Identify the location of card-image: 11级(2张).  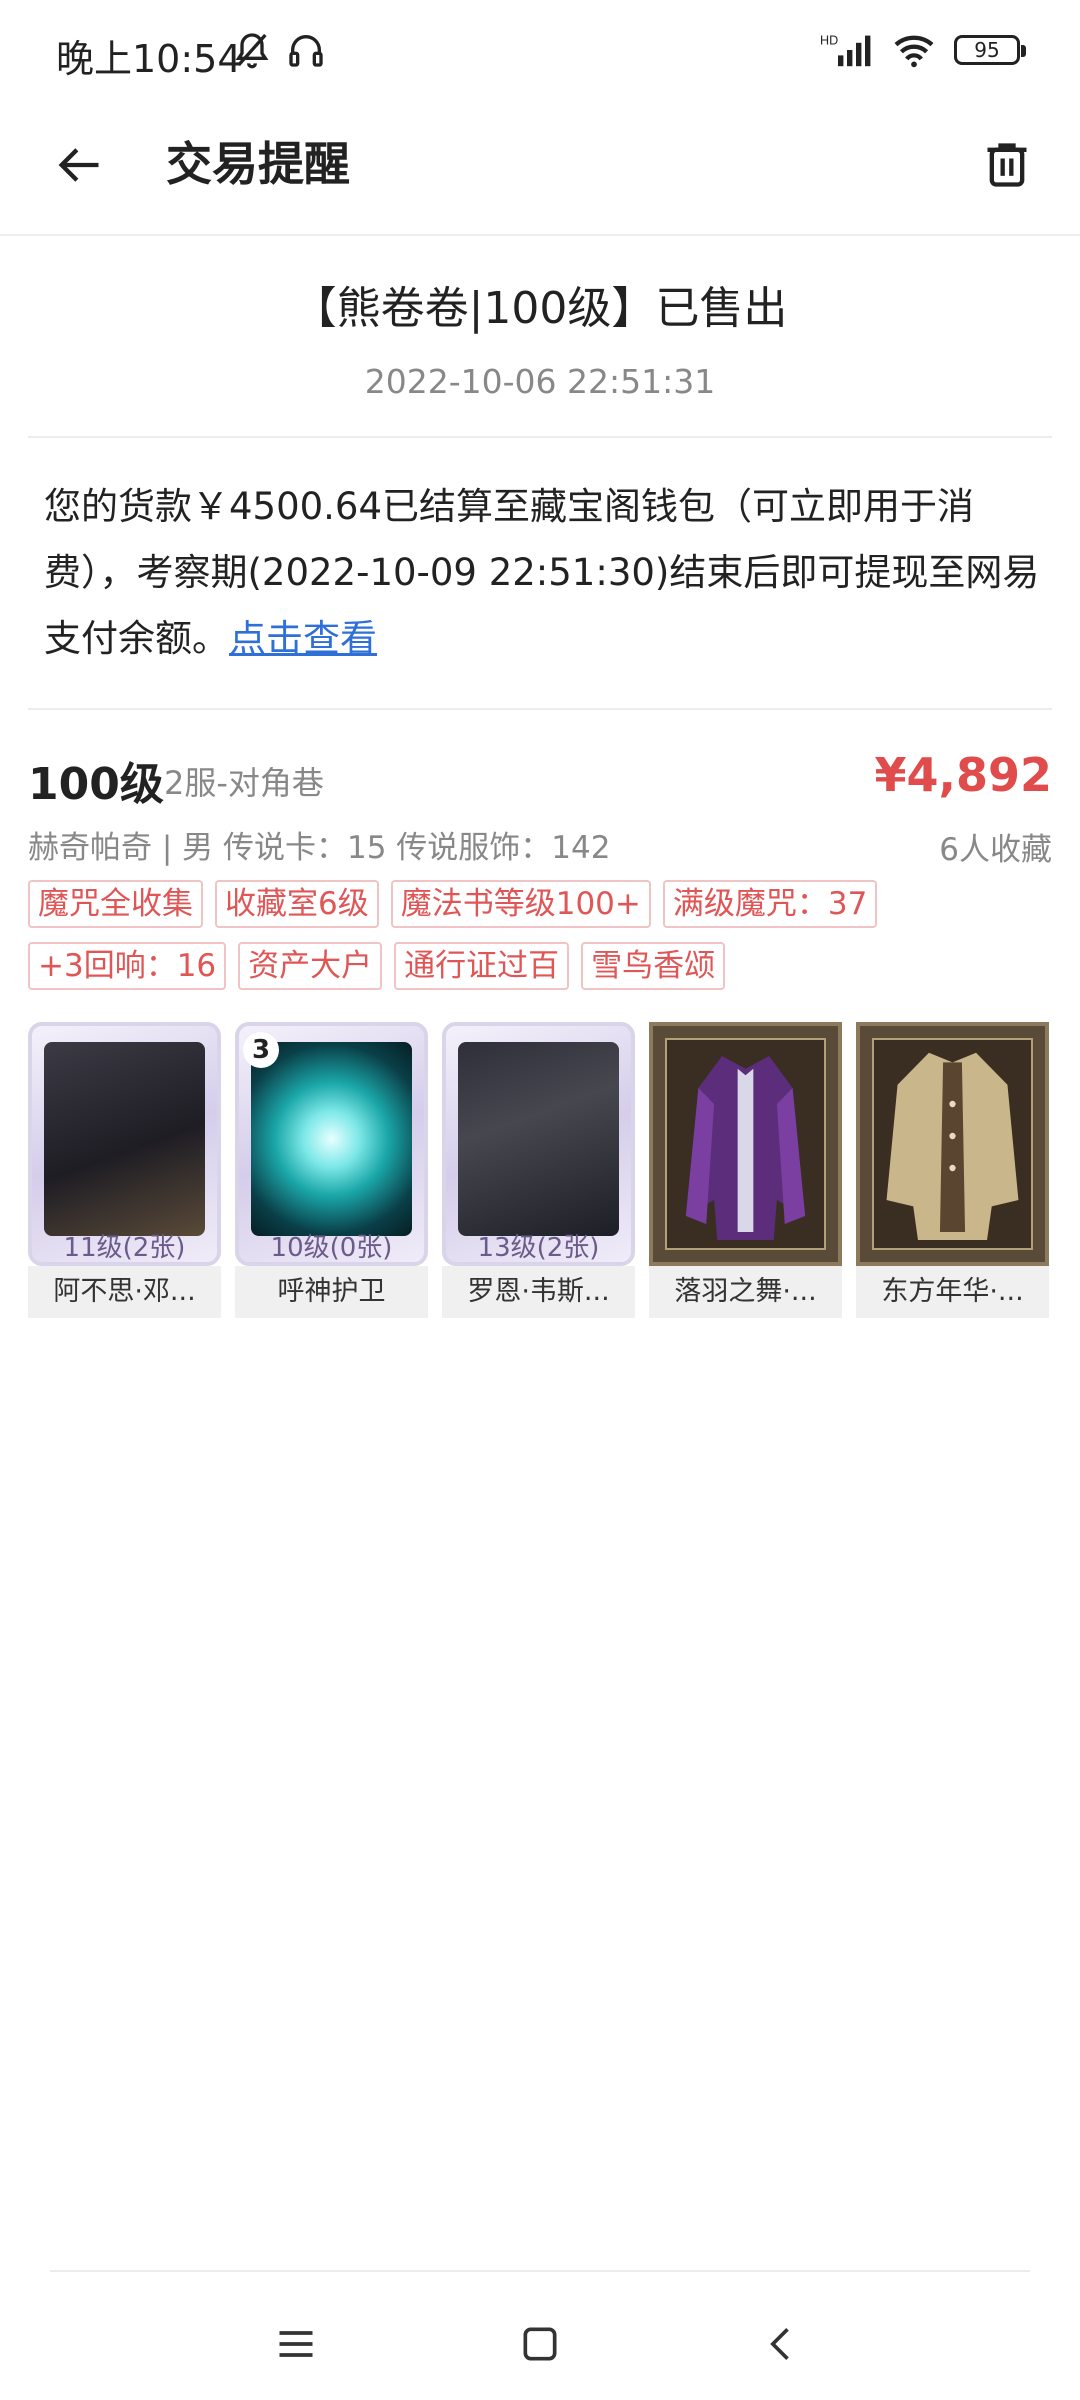
(124, 1144).